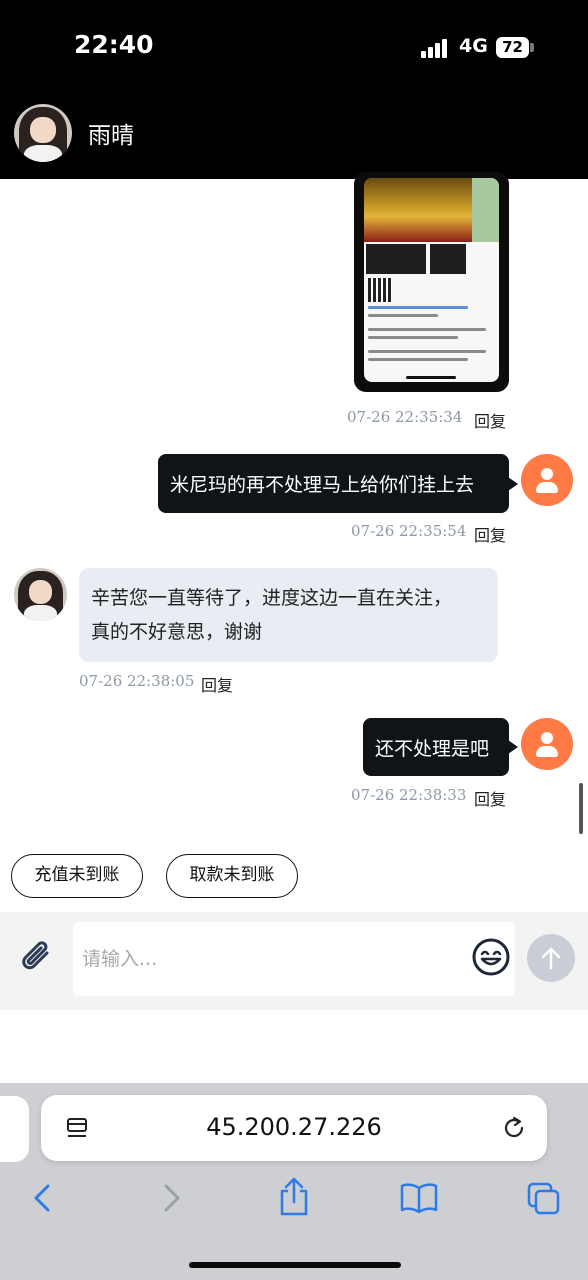 This screenshot has height=1280, width=588. I want to click on incoming-bubble: 辛苦您一直等待了，进度这边一直在关注， 真的不好意思，谢谢, so click(288, 615).